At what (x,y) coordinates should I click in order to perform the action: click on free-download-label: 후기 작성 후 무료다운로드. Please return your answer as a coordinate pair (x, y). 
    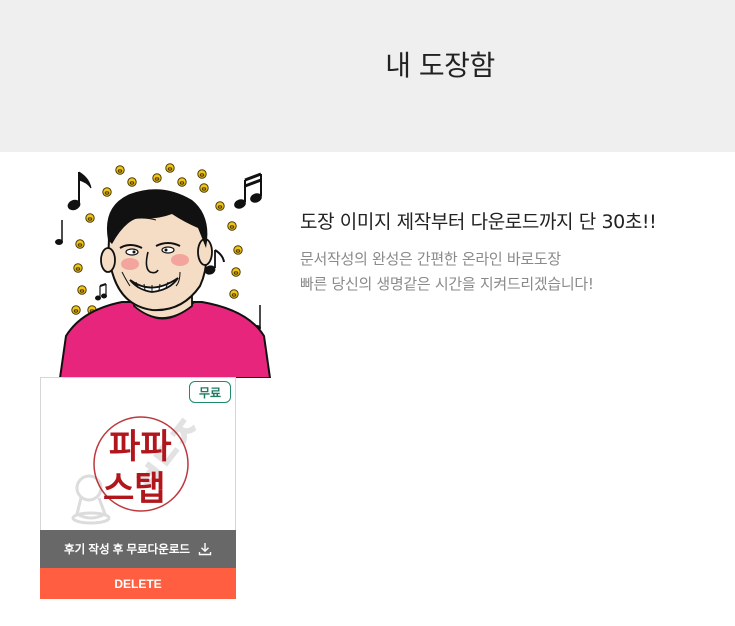
    Looking at the image, I should click on (127, 550).